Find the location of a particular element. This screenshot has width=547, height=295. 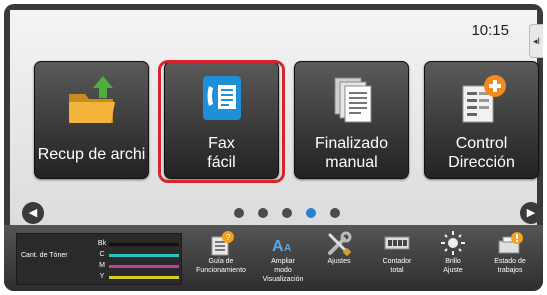

previous-page-button: ◀ is located at coordinates (33, 213).